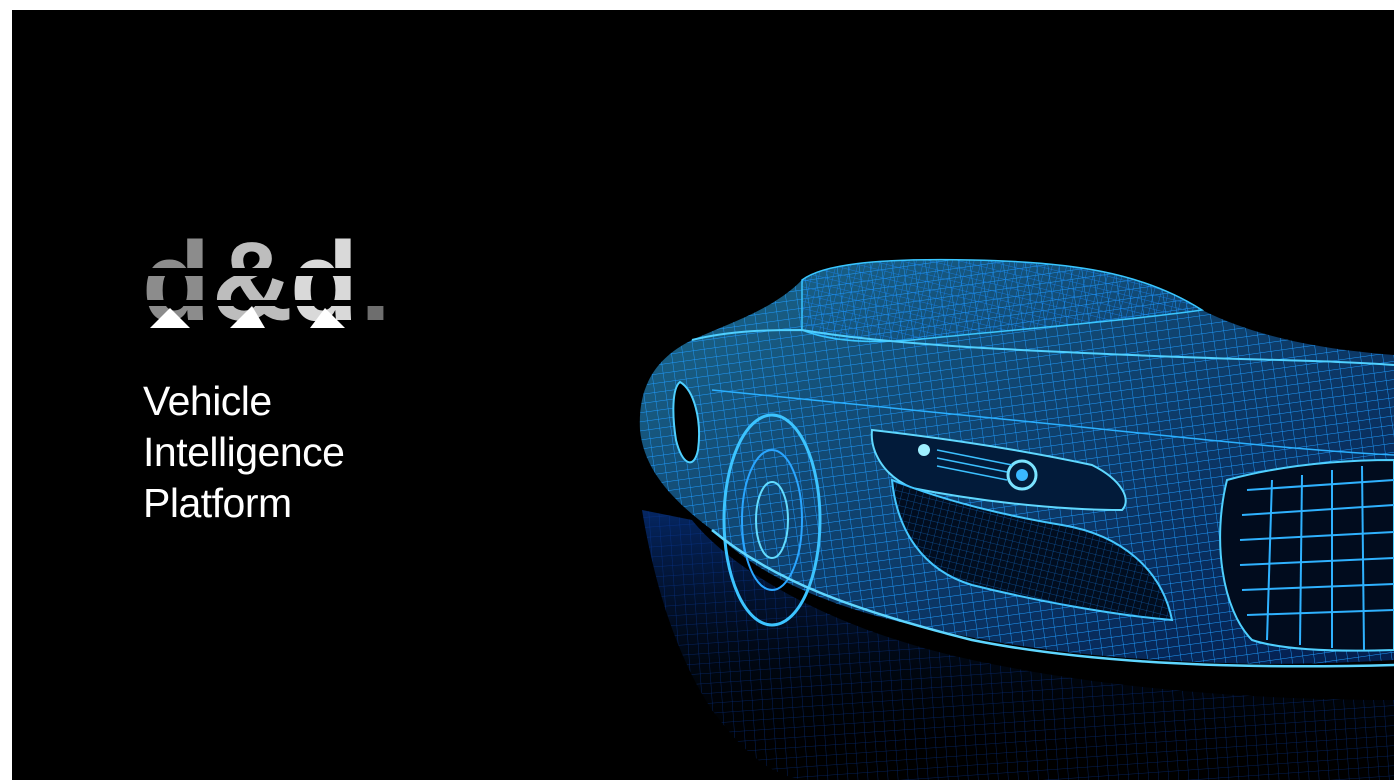 This screenshot has width=1394, height=780. I want to click on tagline: Vehicle Intelligence Platform, so click(244, 452).